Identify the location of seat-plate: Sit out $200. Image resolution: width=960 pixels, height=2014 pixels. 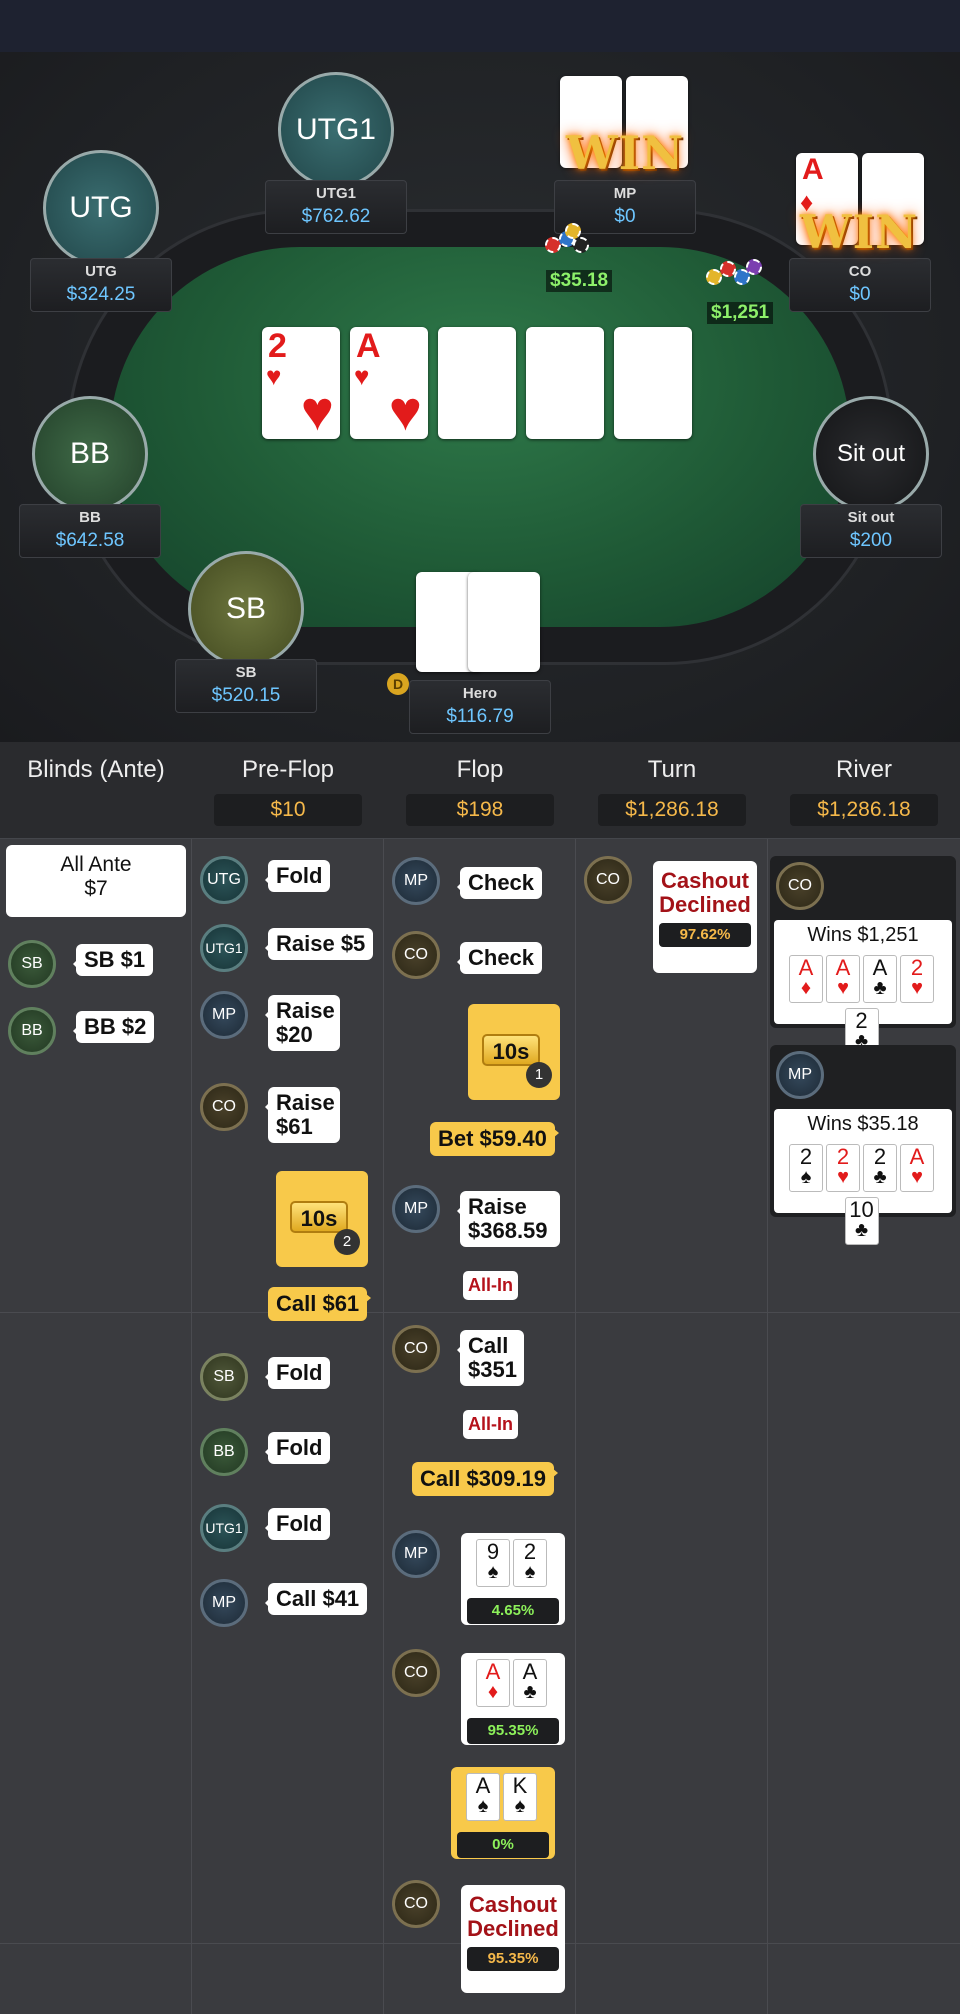
(871, 531).